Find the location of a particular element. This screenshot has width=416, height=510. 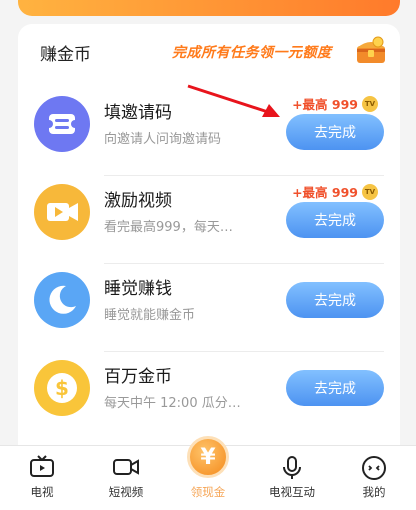

task-name: 激励视频 is located at coordinates (138, 201).